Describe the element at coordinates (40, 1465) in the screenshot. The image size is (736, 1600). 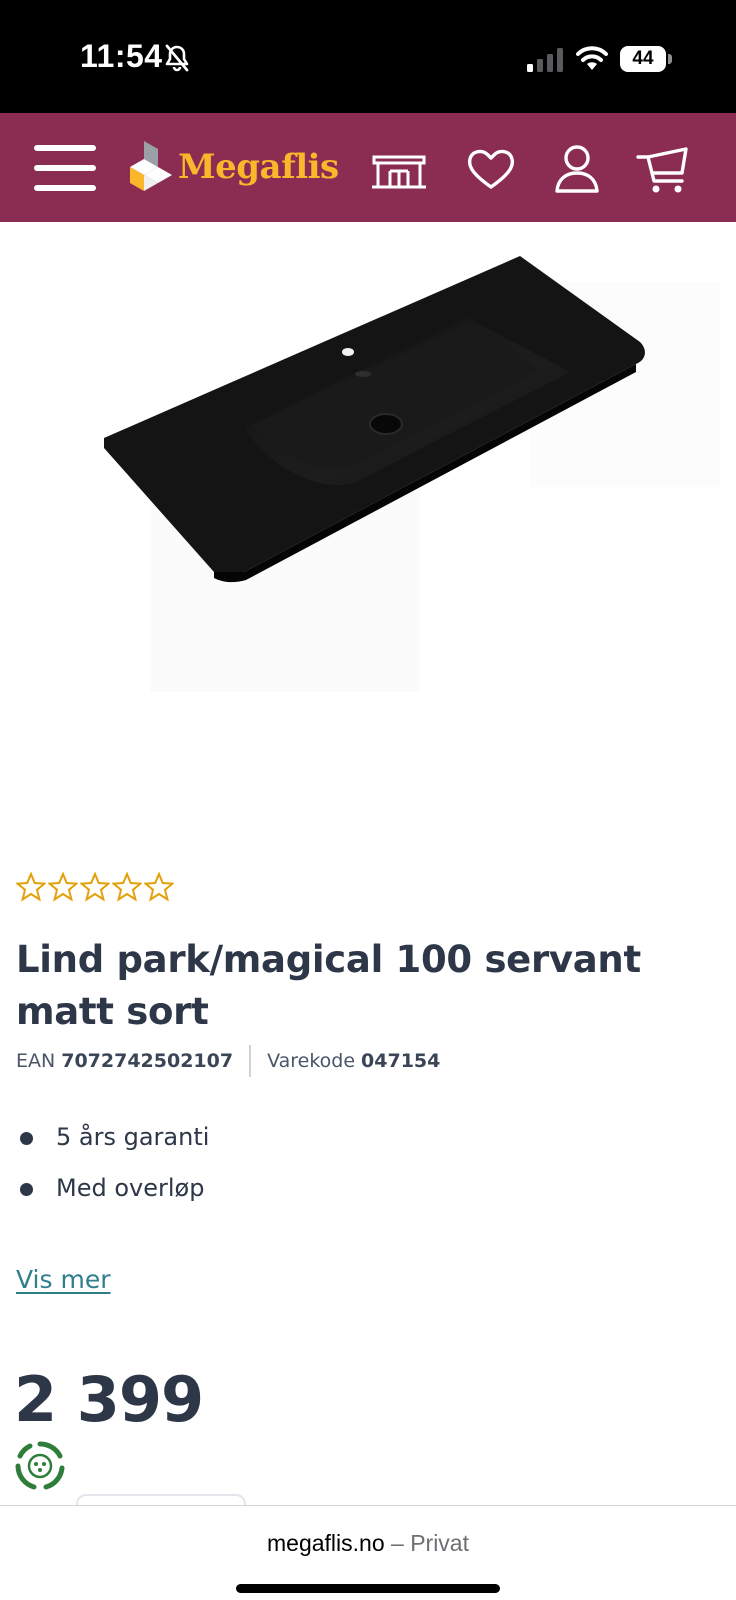
I see `recycle-badge-icon` at that location.